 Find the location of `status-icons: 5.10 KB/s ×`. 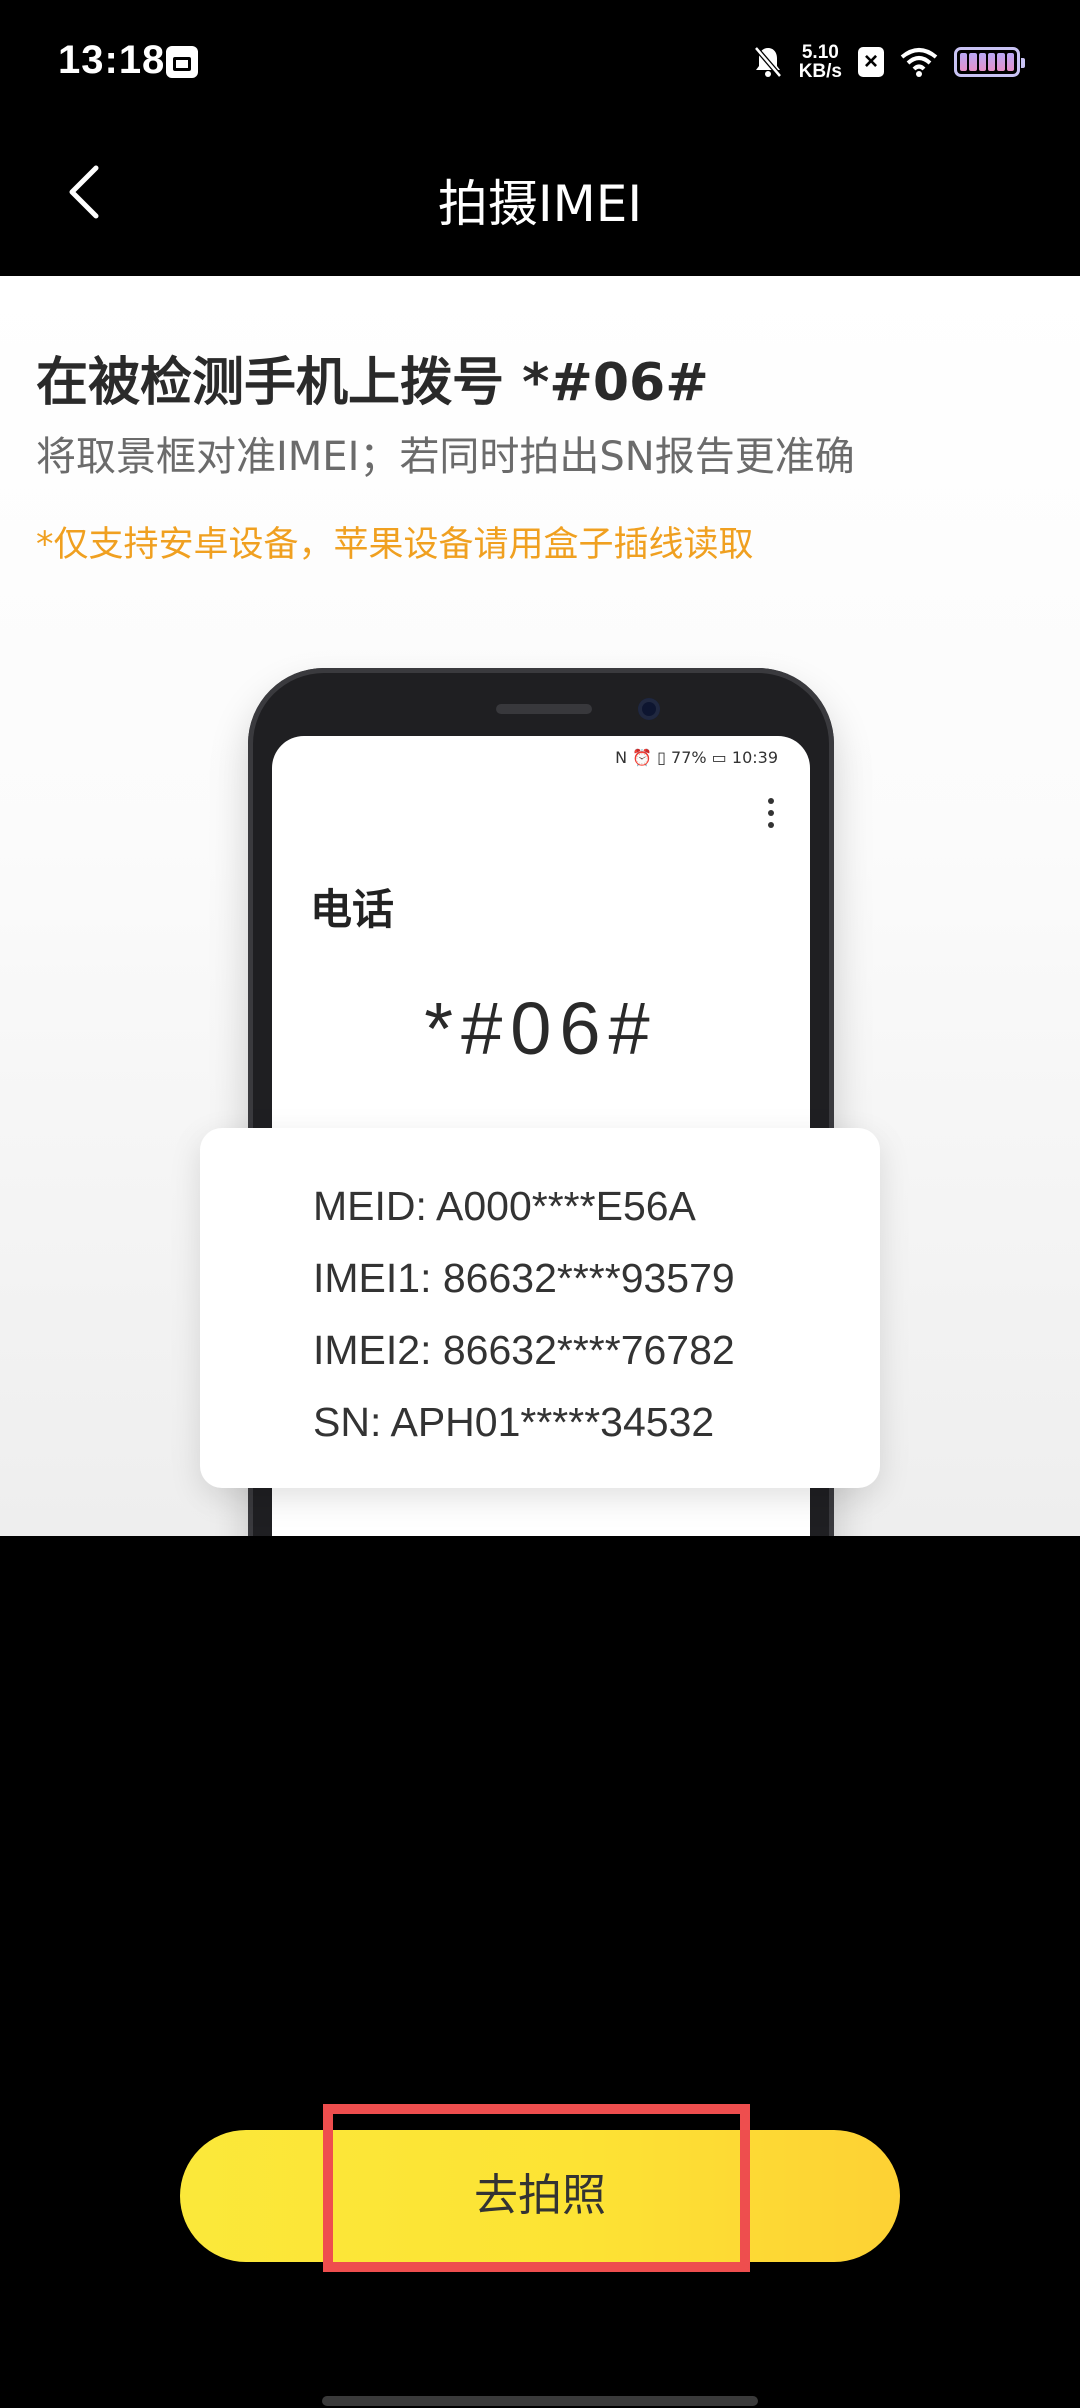

status-icons: 5.10 KB/s × is located at coordinates (889, 62).